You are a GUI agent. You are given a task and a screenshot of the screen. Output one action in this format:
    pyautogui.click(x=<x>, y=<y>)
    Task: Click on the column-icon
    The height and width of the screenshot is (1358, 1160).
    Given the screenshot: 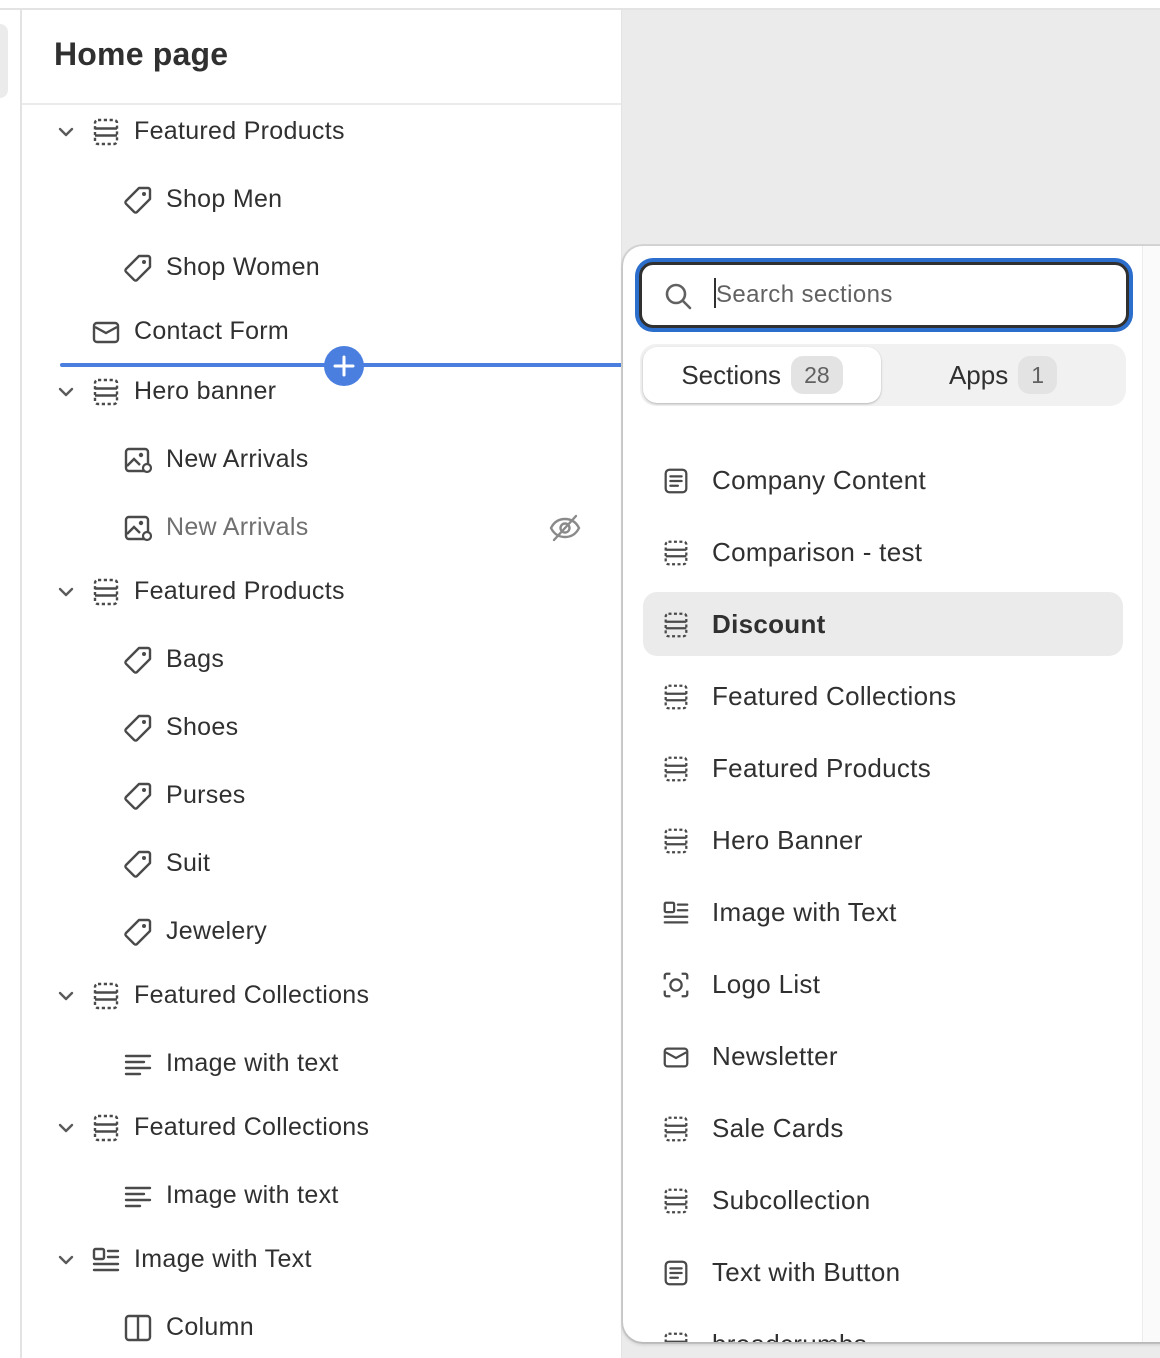 What is the action you would take?
    pyautogui.click(x=138, y=1328)
    